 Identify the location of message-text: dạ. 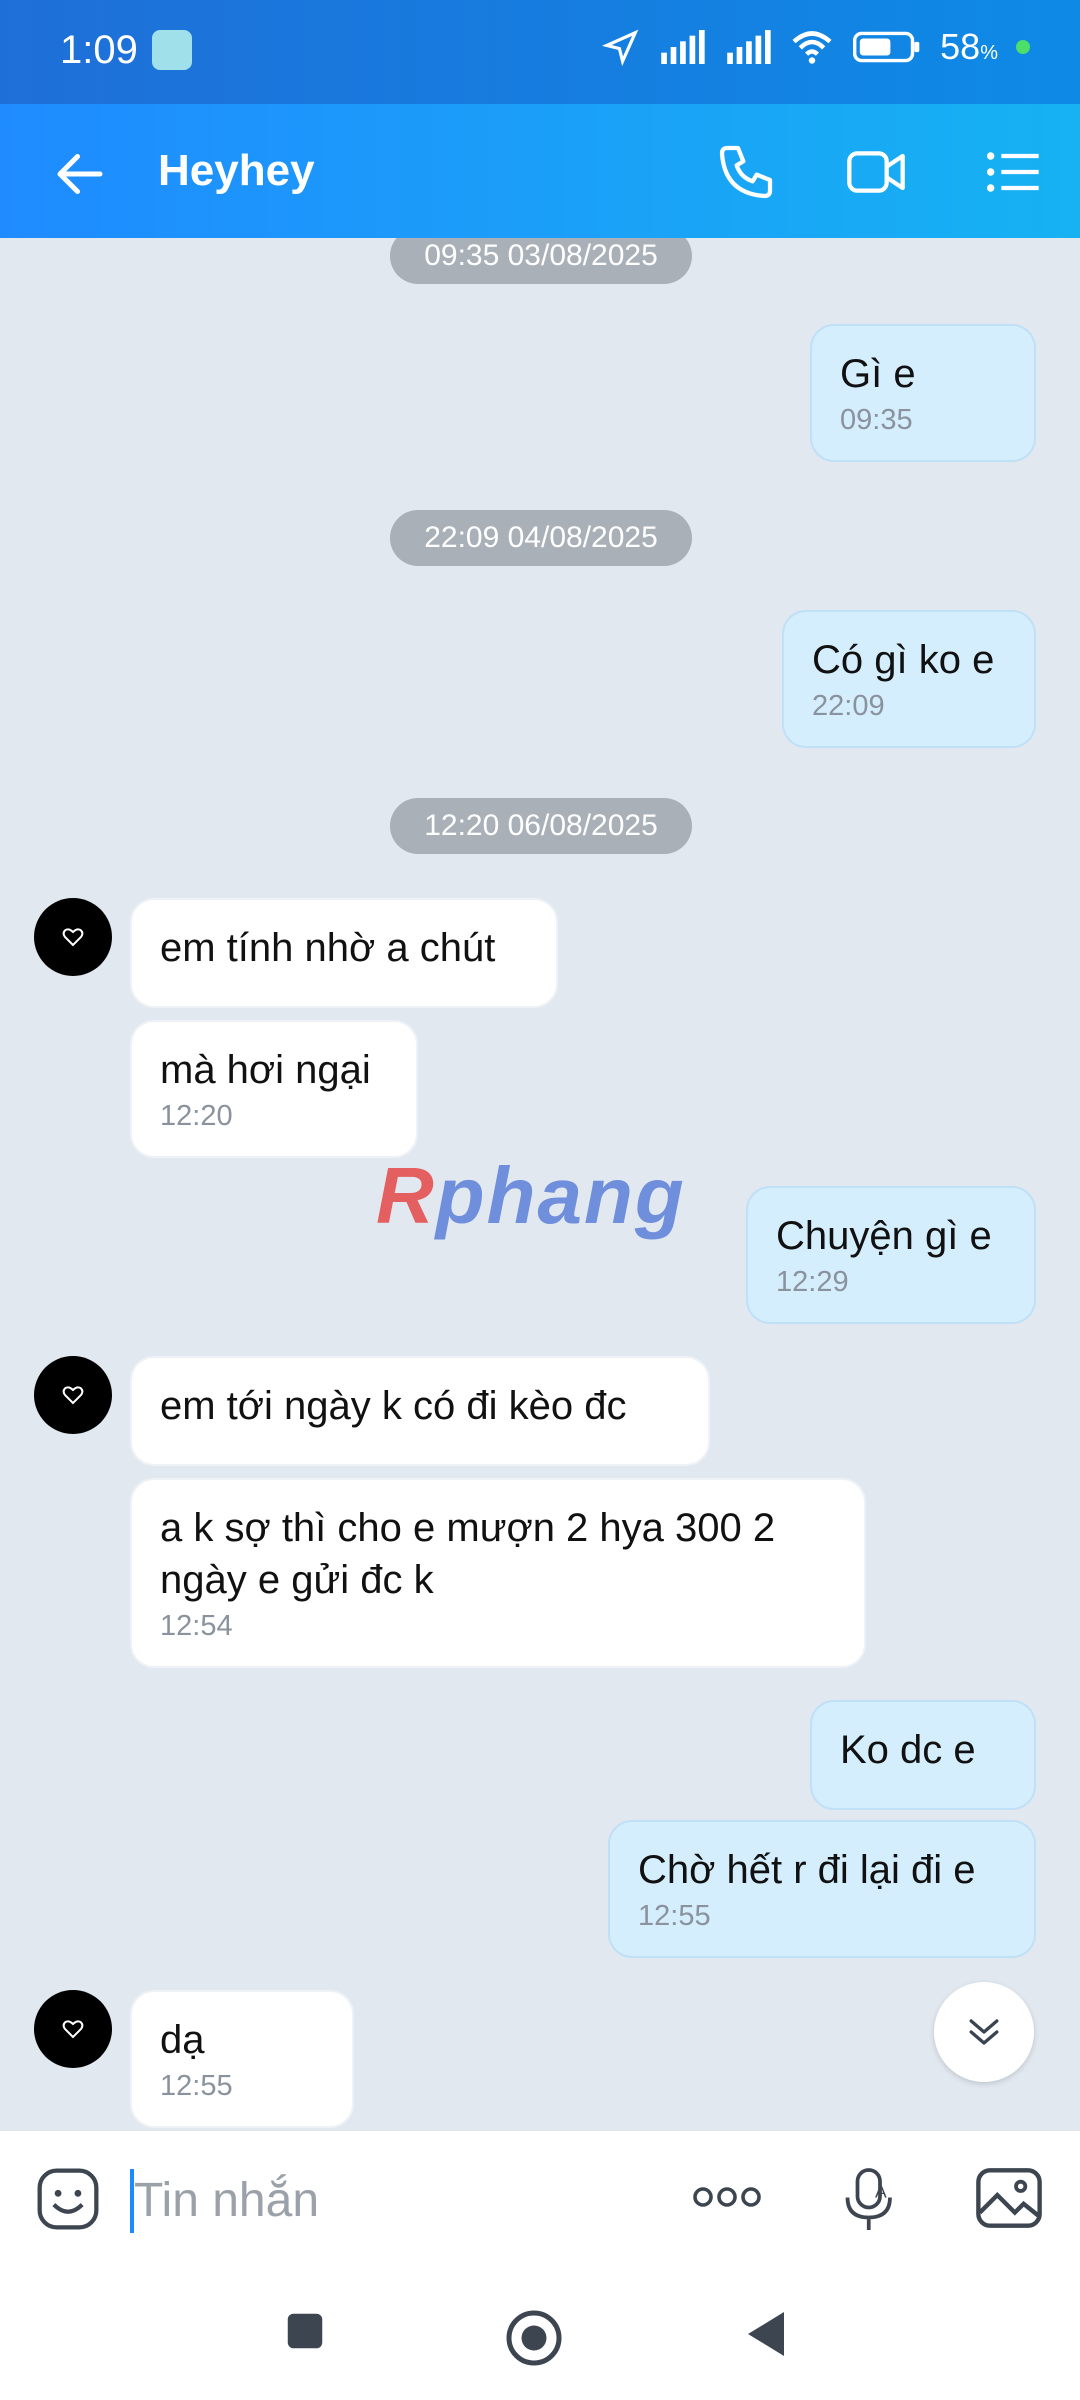
(182, 2040).